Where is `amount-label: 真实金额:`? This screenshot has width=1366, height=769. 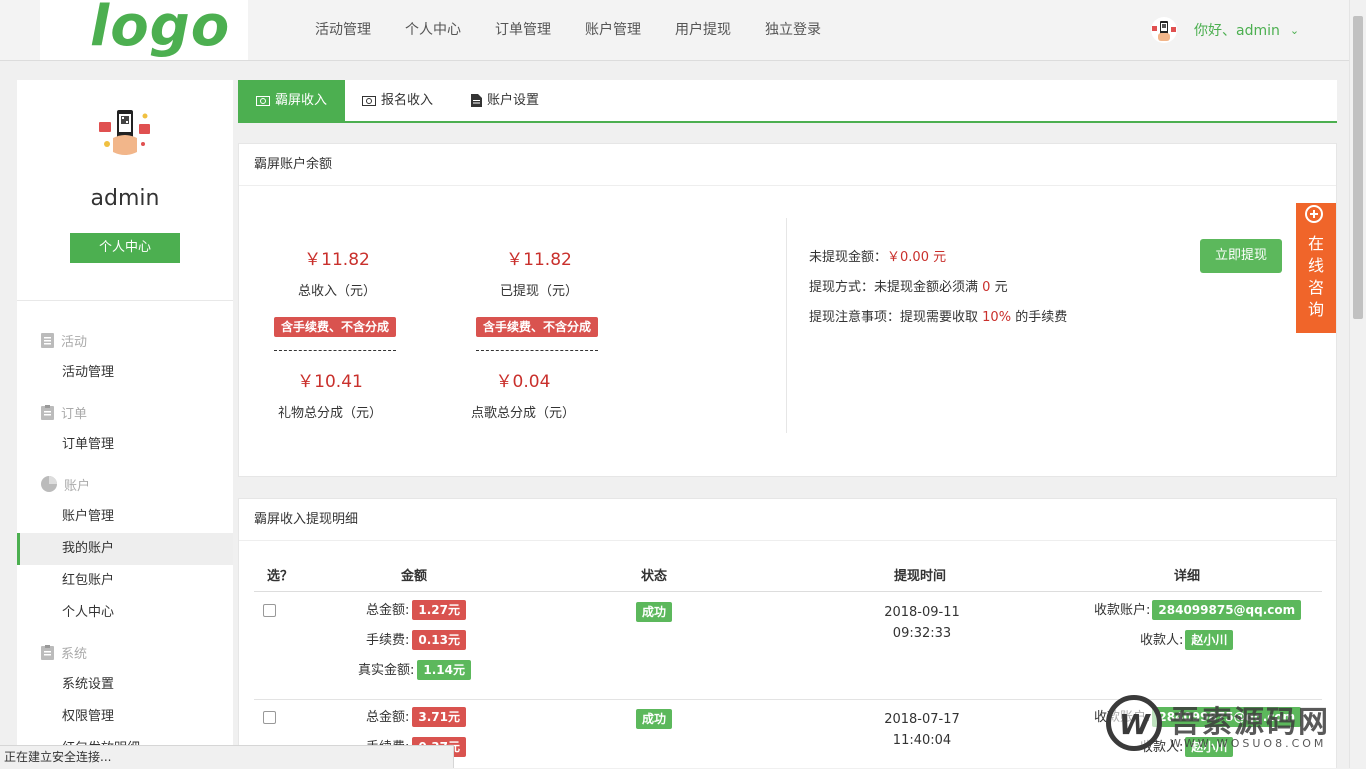 amount-label: 真实金额: is located at coordinates (386, 670).